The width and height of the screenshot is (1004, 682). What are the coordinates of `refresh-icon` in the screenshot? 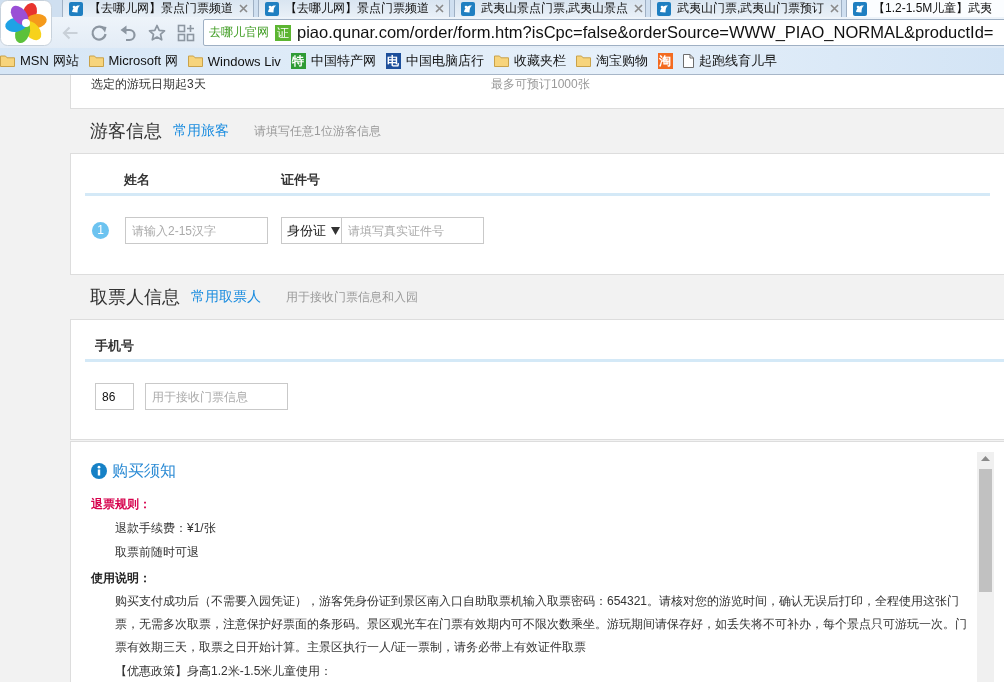 It's located at (99, 32).